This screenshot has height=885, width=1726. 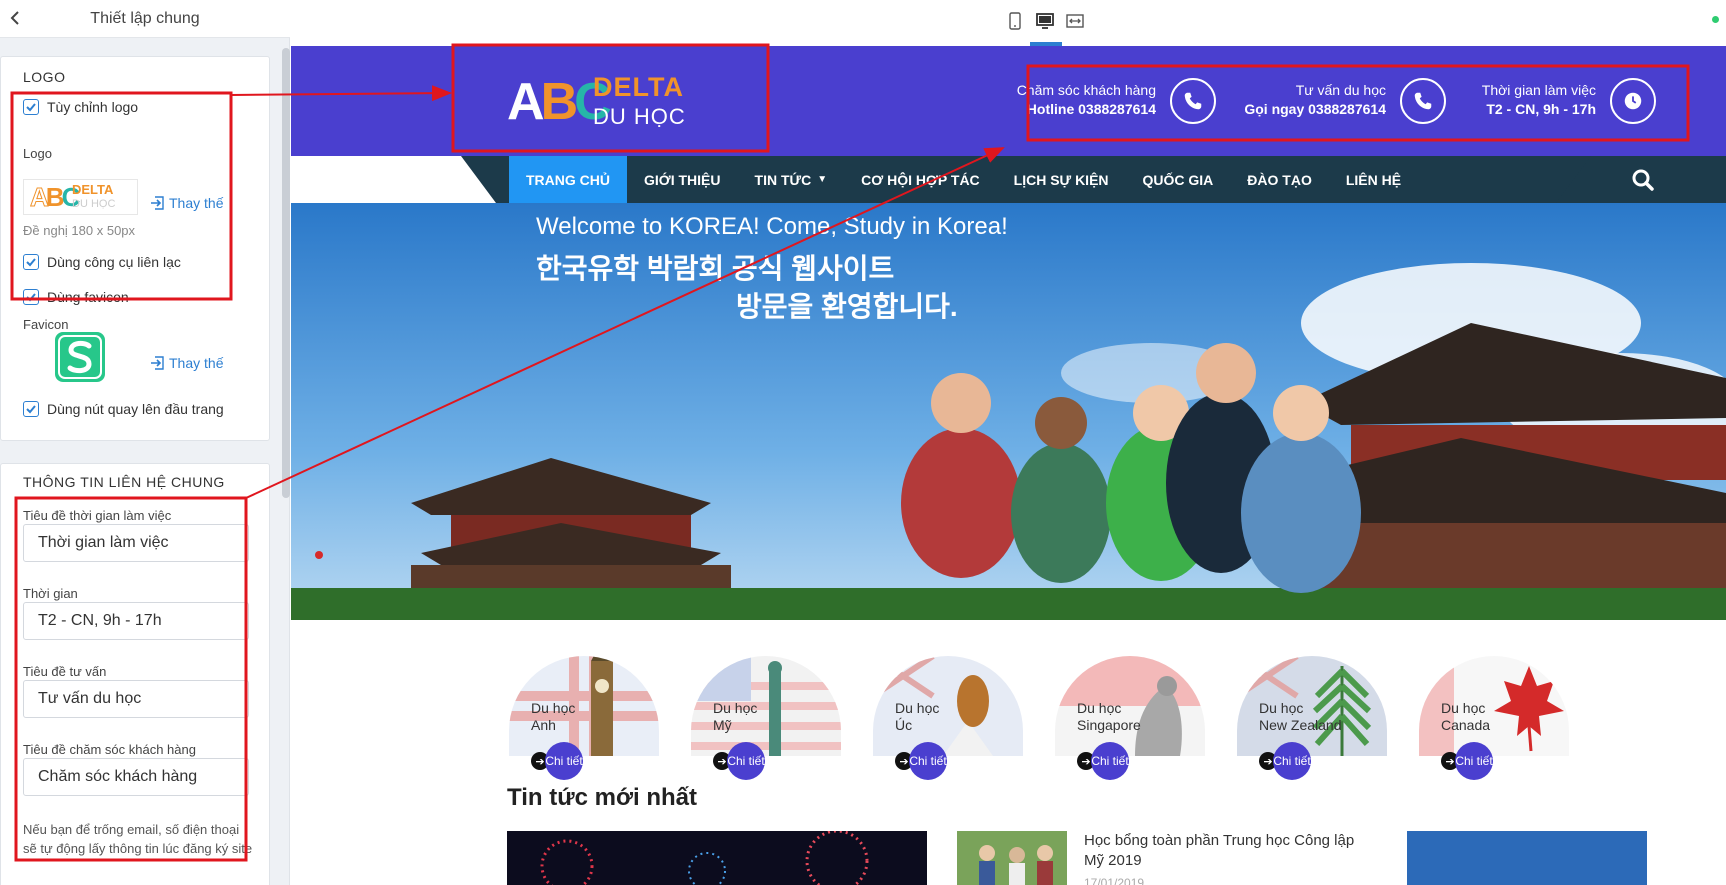 What do you see at coordinates (717, 858) in the screenshot?
I see `news-image-fireworks` at bounding box center [717, 858].